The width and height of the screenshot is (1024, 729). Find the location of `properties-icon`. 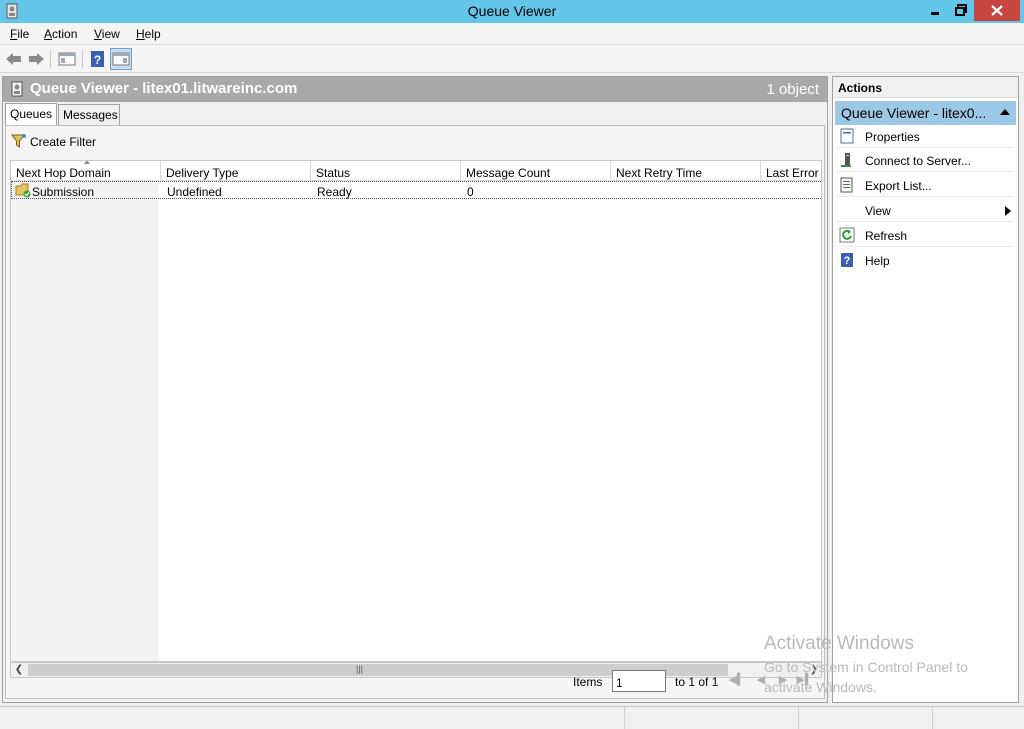

properties-icon is located at coordinates (847, 136).